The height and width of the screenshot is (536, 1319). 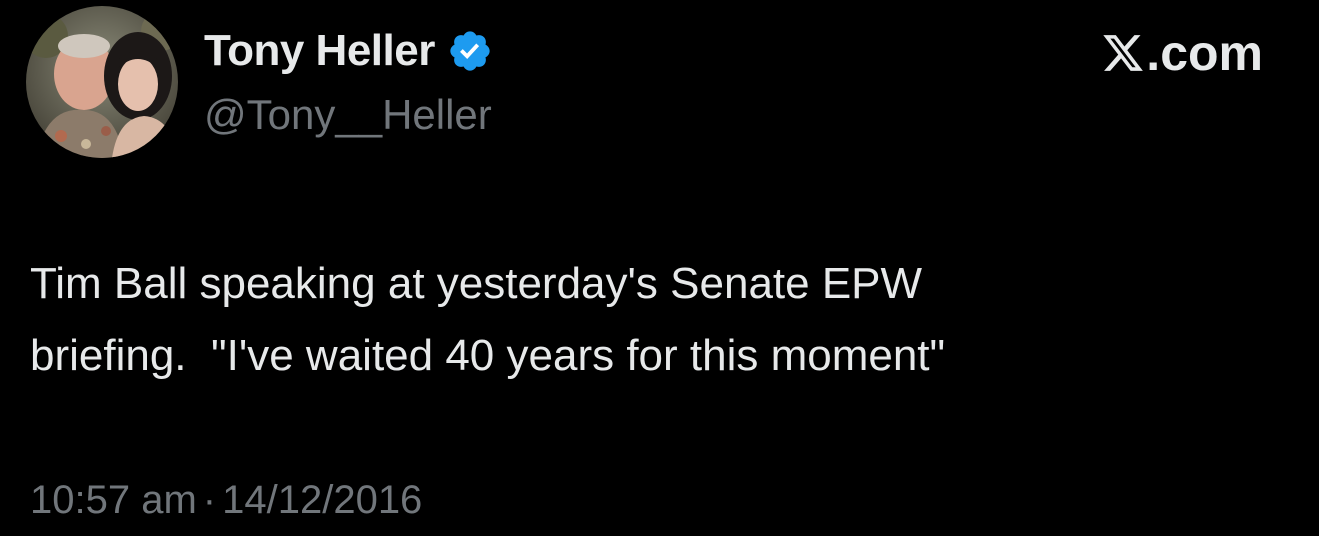 What do you see at coordinates (319, 51) in the screenshot?
I see `author-display-name: Tony Heller` at bounding box center [319, 51].